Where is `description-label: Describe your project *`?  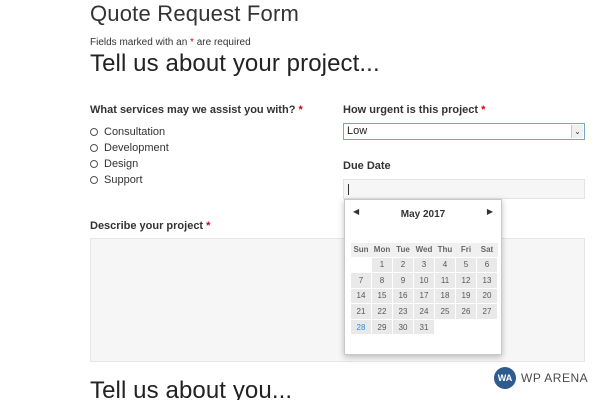 description-label: Describe your project * is located at coordinates (150, 226).